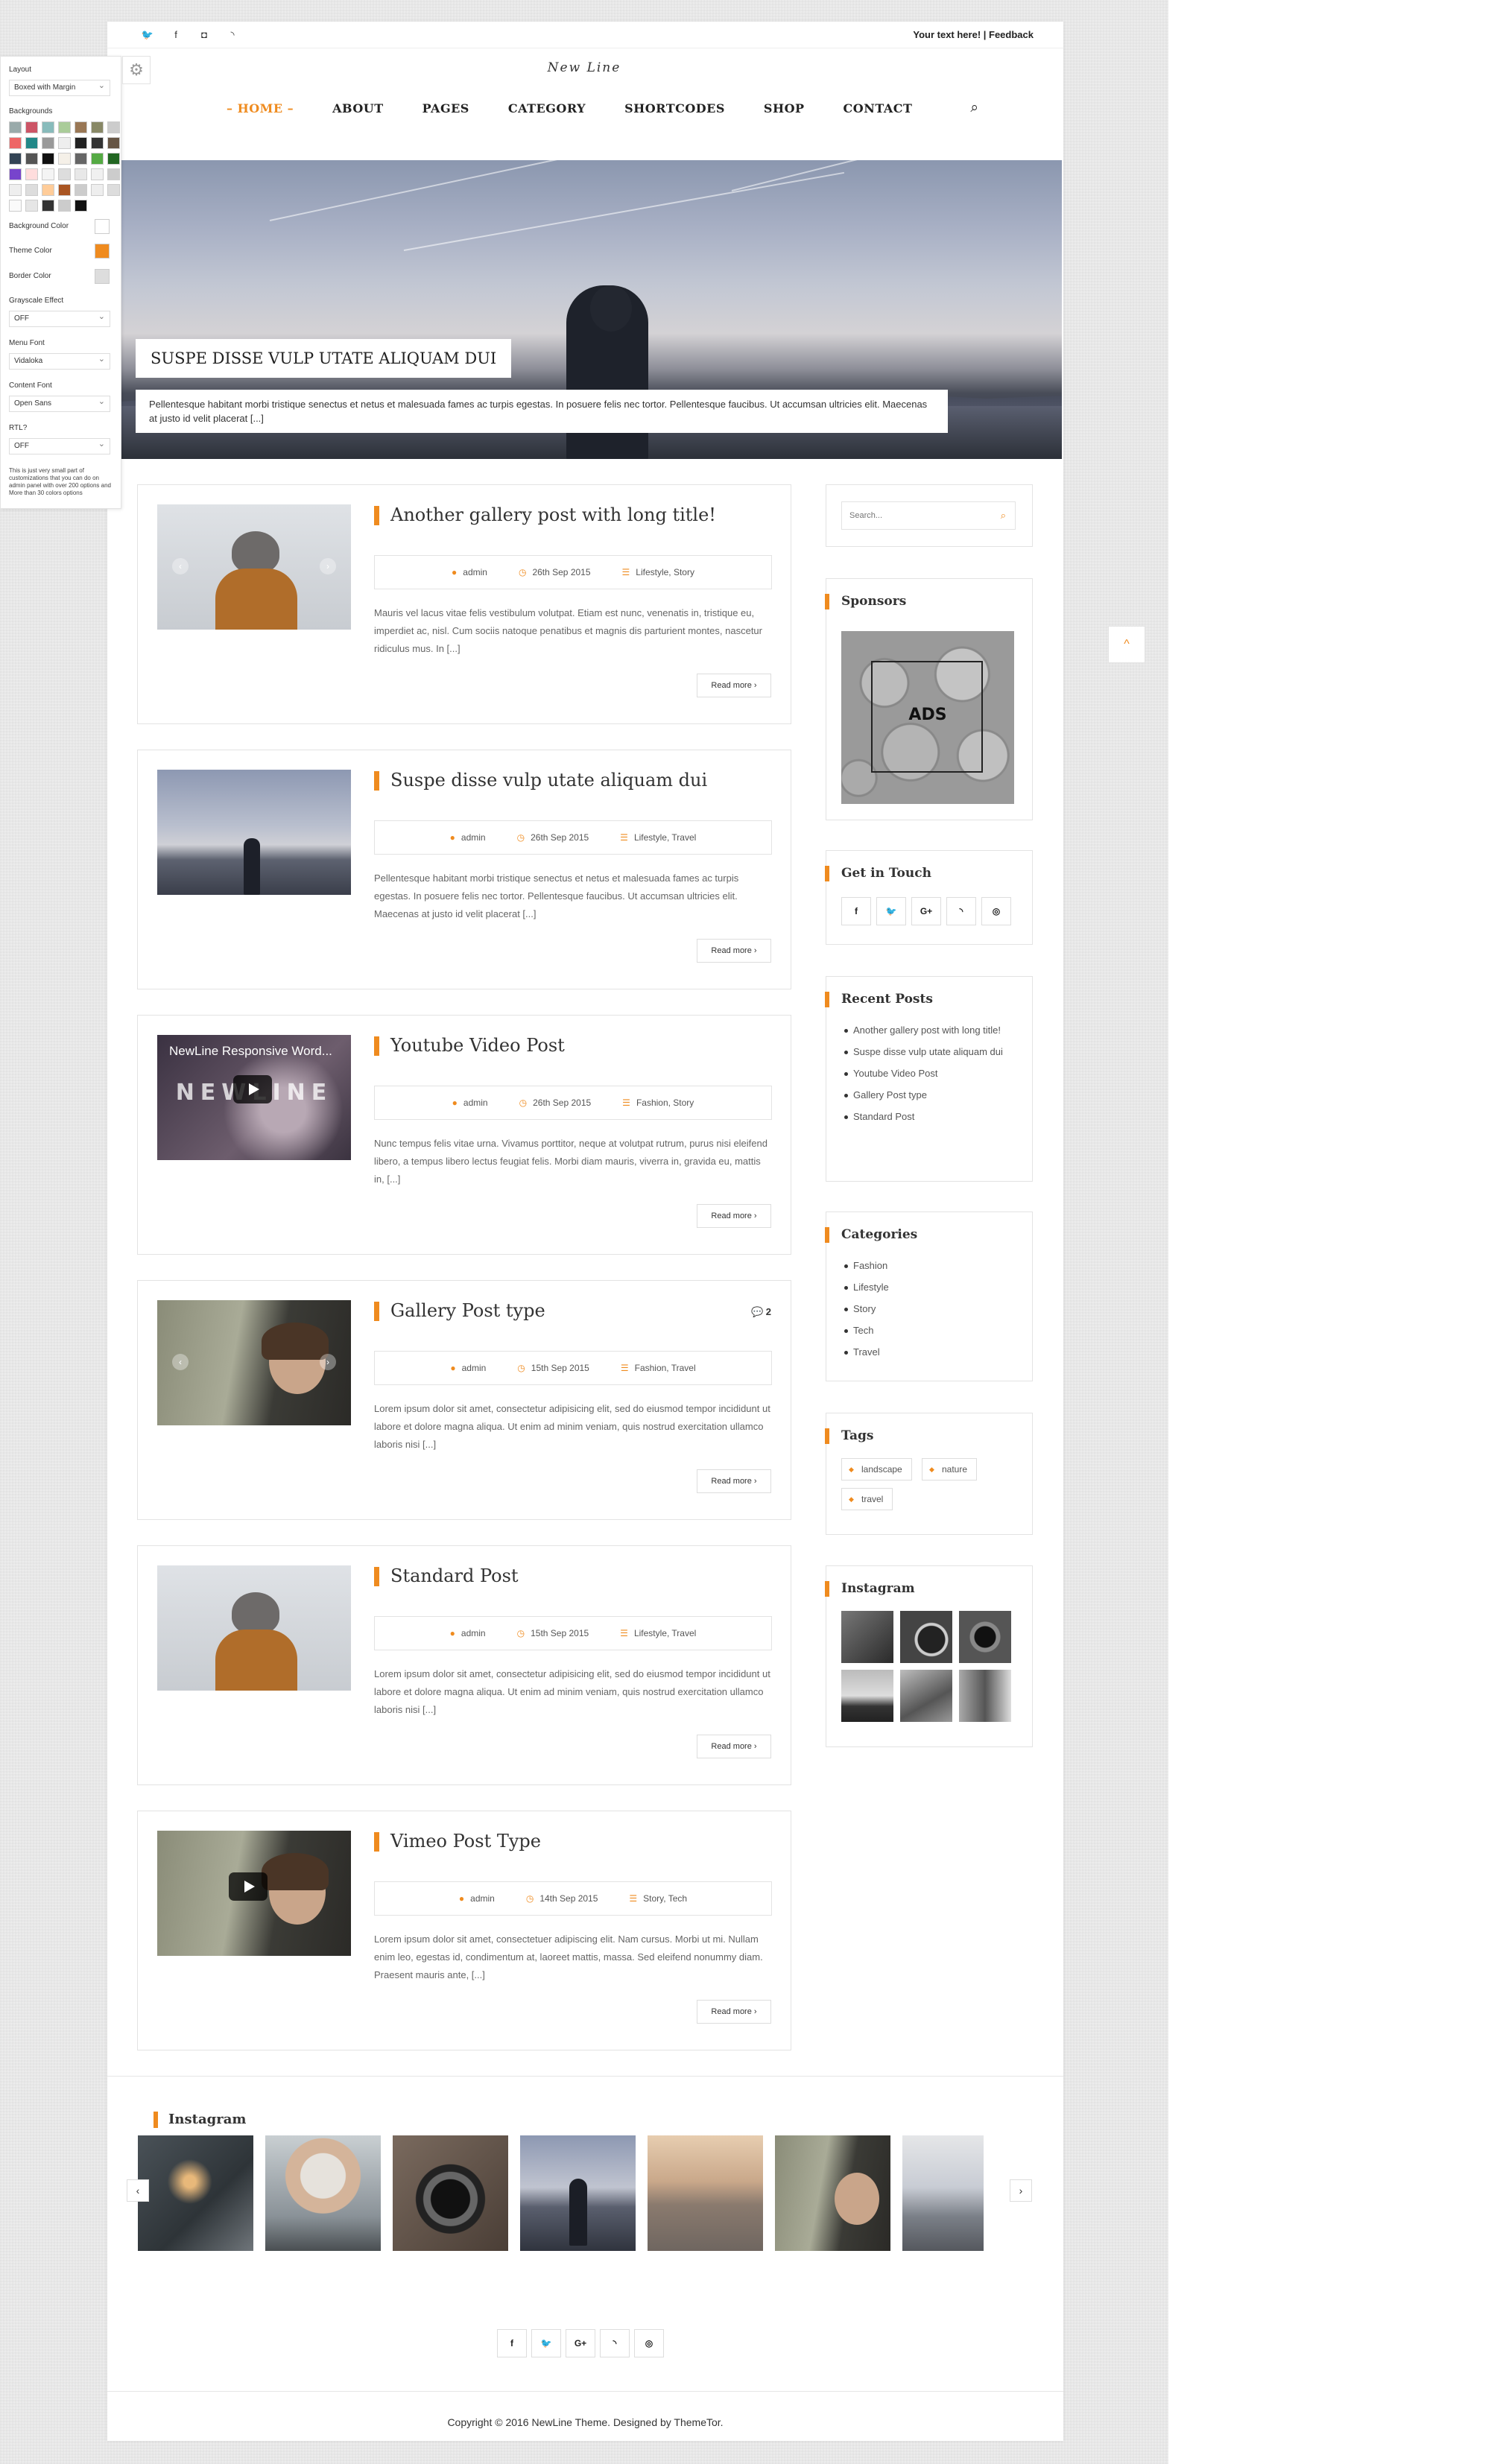  What do you see at coordinates (930, 1330) in the screenshot?
I see `category-link: Tech` at bounding box center [930, 1330].